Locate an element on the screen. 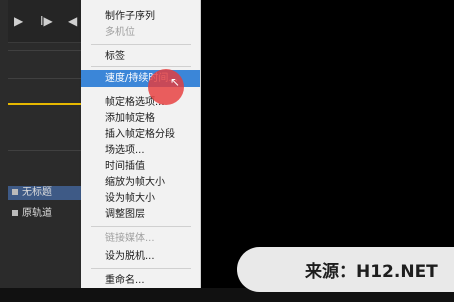  menu-item-set-to-frame-size: 设为帧大小 is located at coordinates (130, 199).